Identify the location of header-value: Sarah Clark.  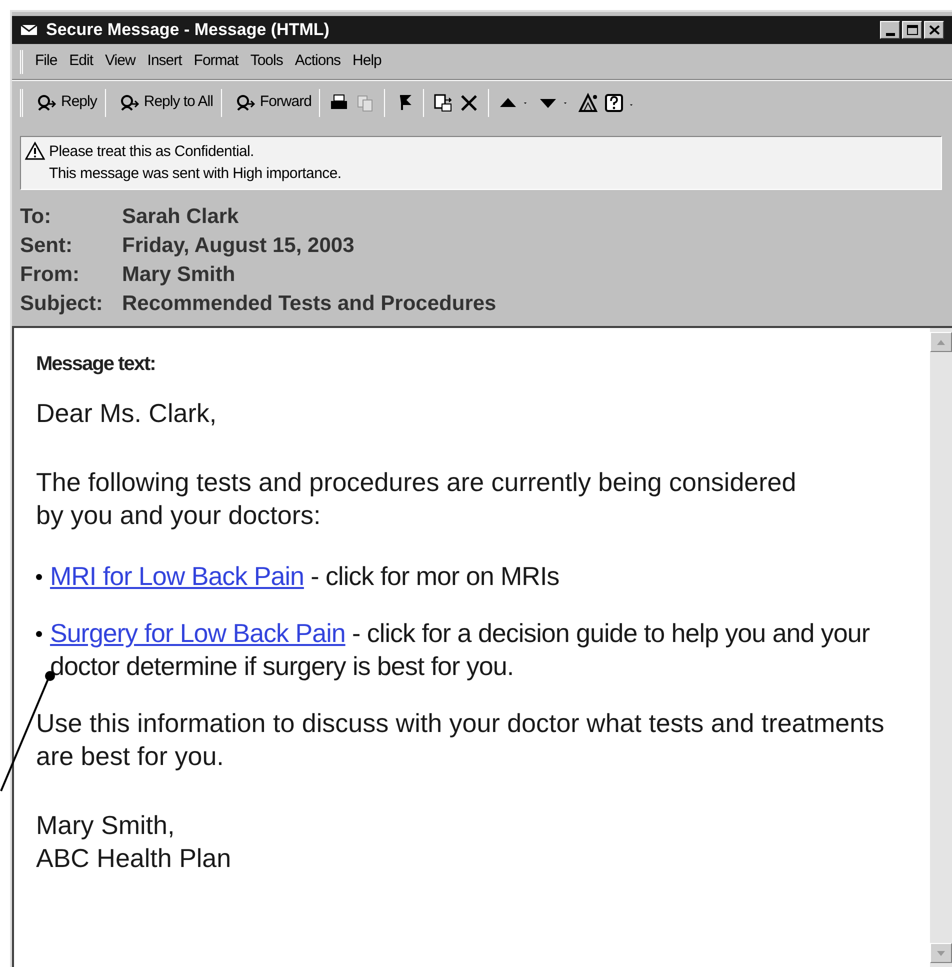
(180, 217).